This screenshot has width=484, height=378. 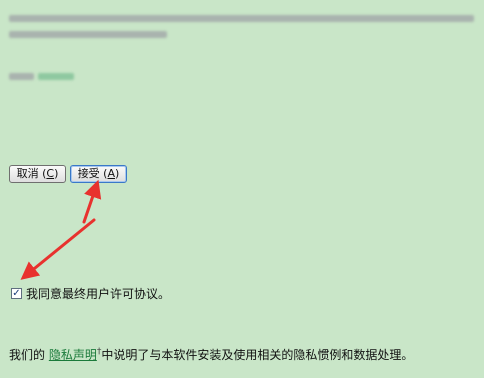 What do you see at coordinates (257, 355) in the screenshot?
I see `privacy-suffix: 中说明了与本软件安装及使用相关的隐私惯例和数据处理。` at bounding box center [257, 355].